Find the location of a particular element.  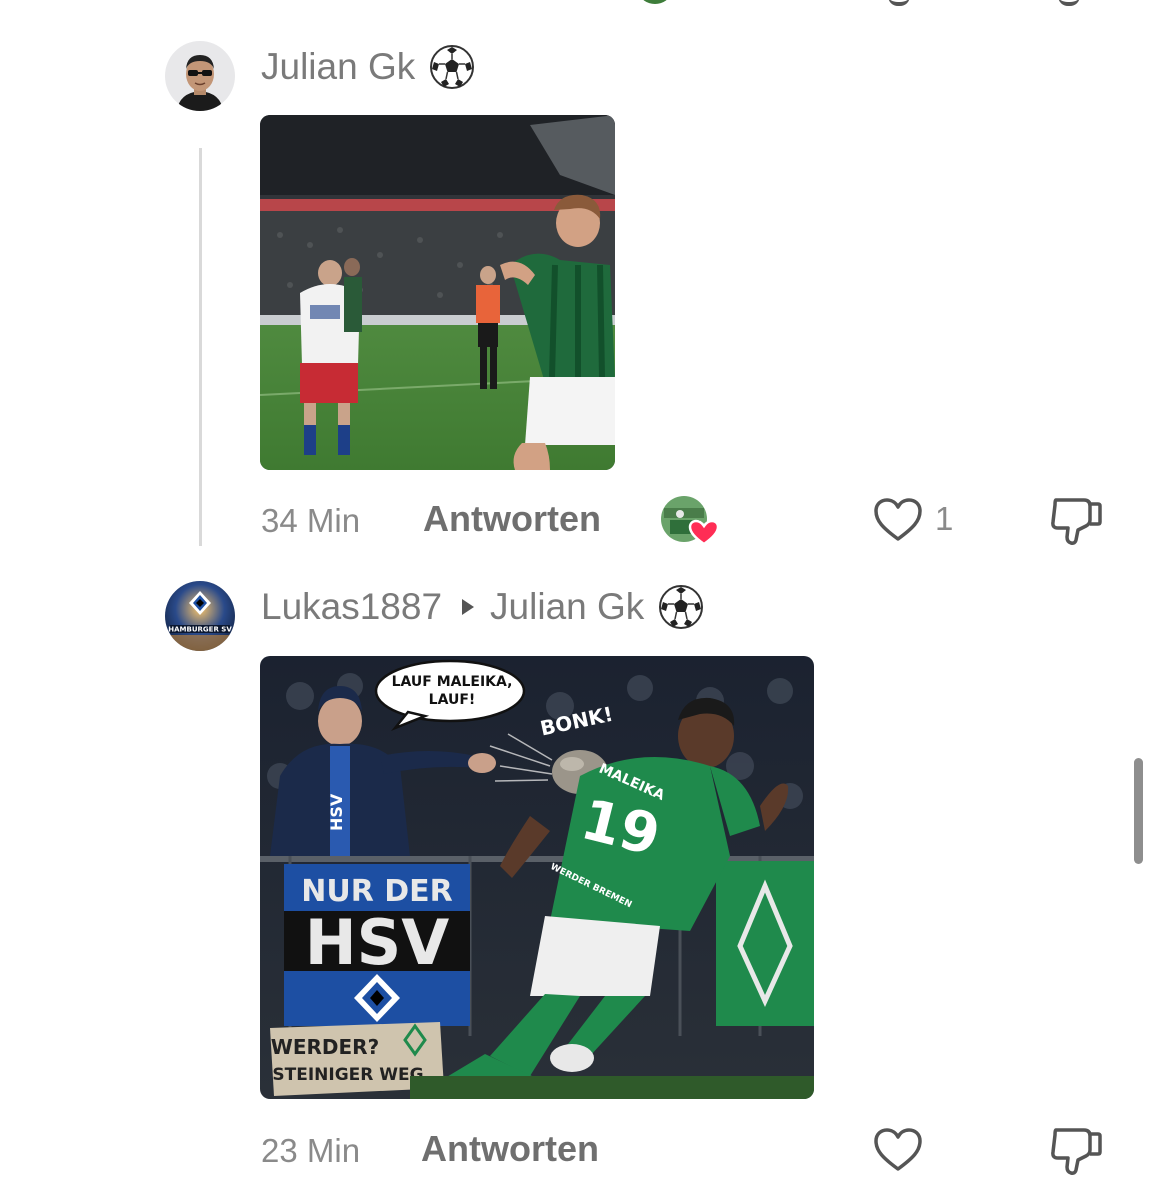

comment-gif is located at coordinates (437, 292).